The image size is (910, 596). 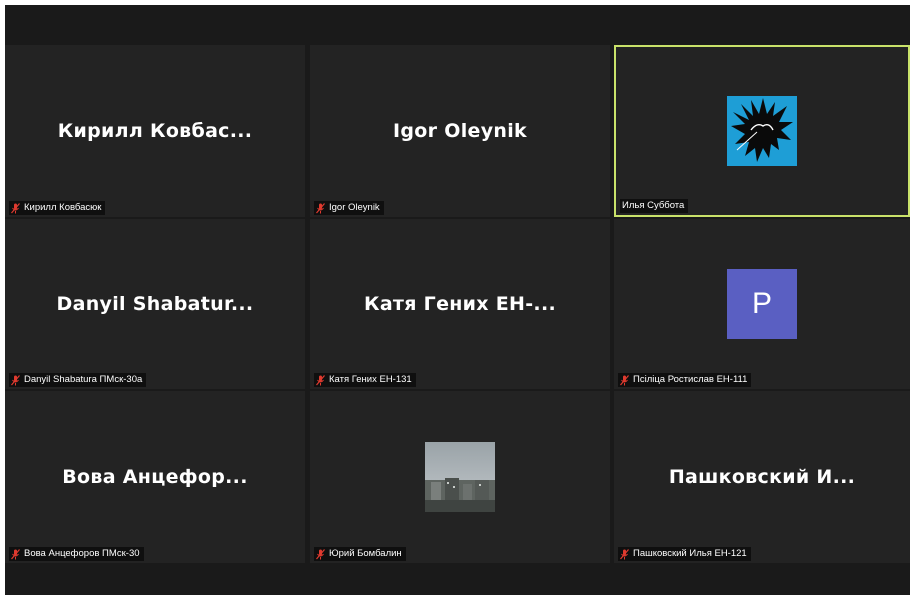 I want to click on participant-label-text: Псіліца Ростислав ЕН-111, so click(x=690, y=379).